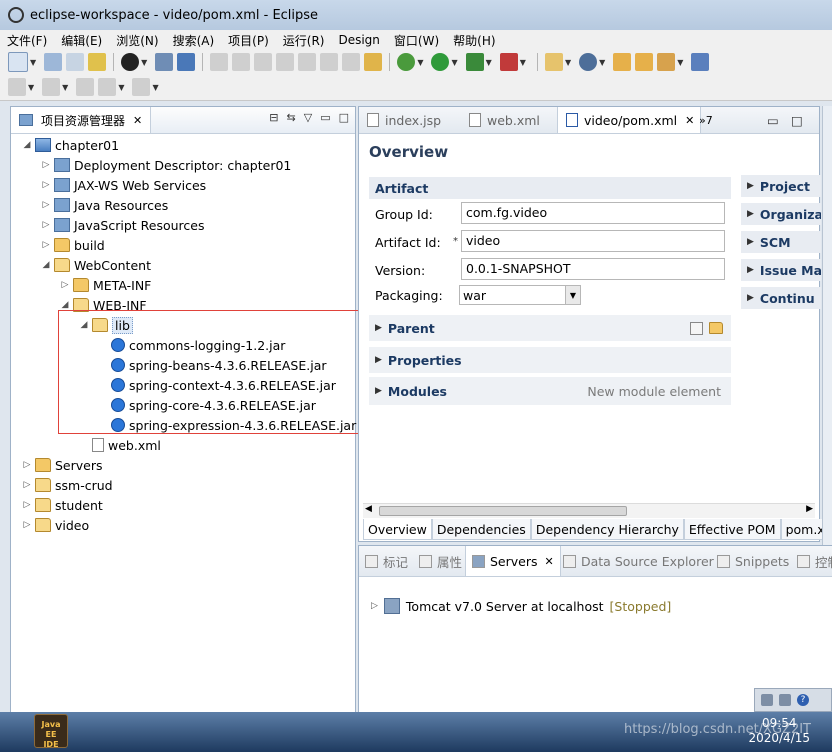 The image size is (832, 752). I want to click on tab-index-jsp: index.jsp, so click(403, 120).